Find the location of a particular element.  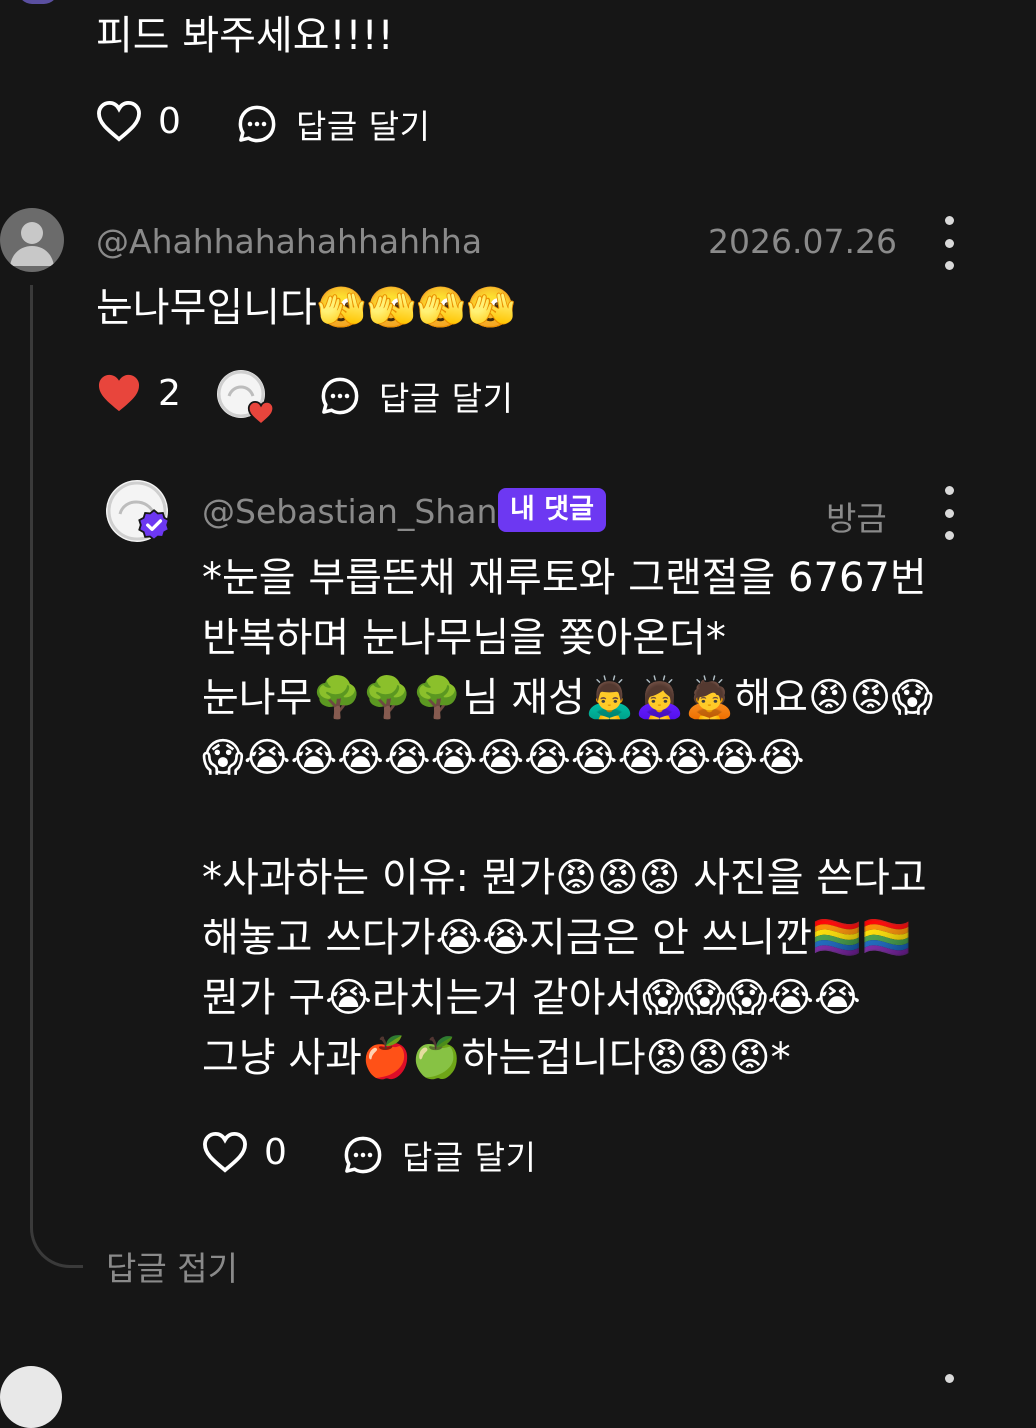

prev-like-count: 0 is located at coordinates (169, 121).